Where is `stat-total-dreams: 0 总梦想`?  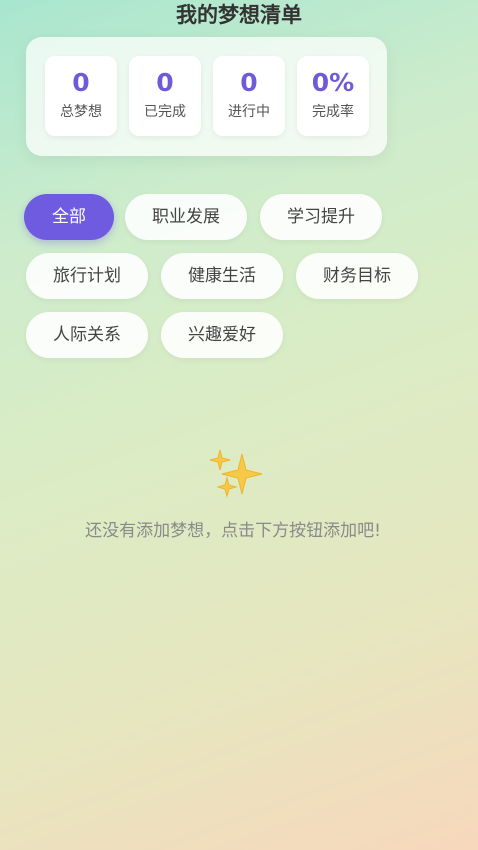 stat-total-dreams: 0 总梦想 is located at coordinates (81, 96).